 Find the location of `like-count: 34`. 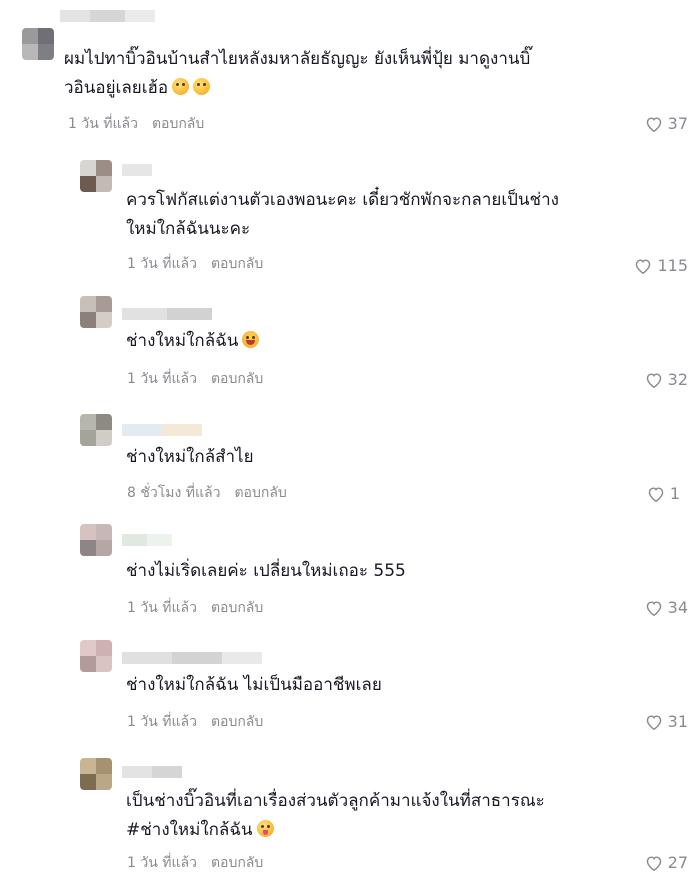

like-count: 34 is located at coordinates (677, 607).